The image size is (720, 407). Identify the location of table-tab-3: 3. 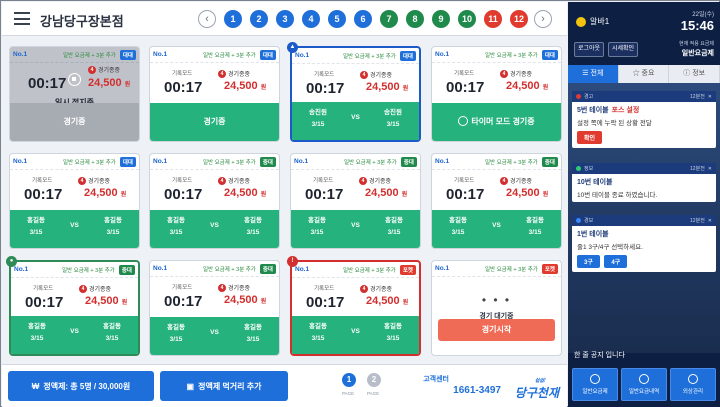
(285, 19).